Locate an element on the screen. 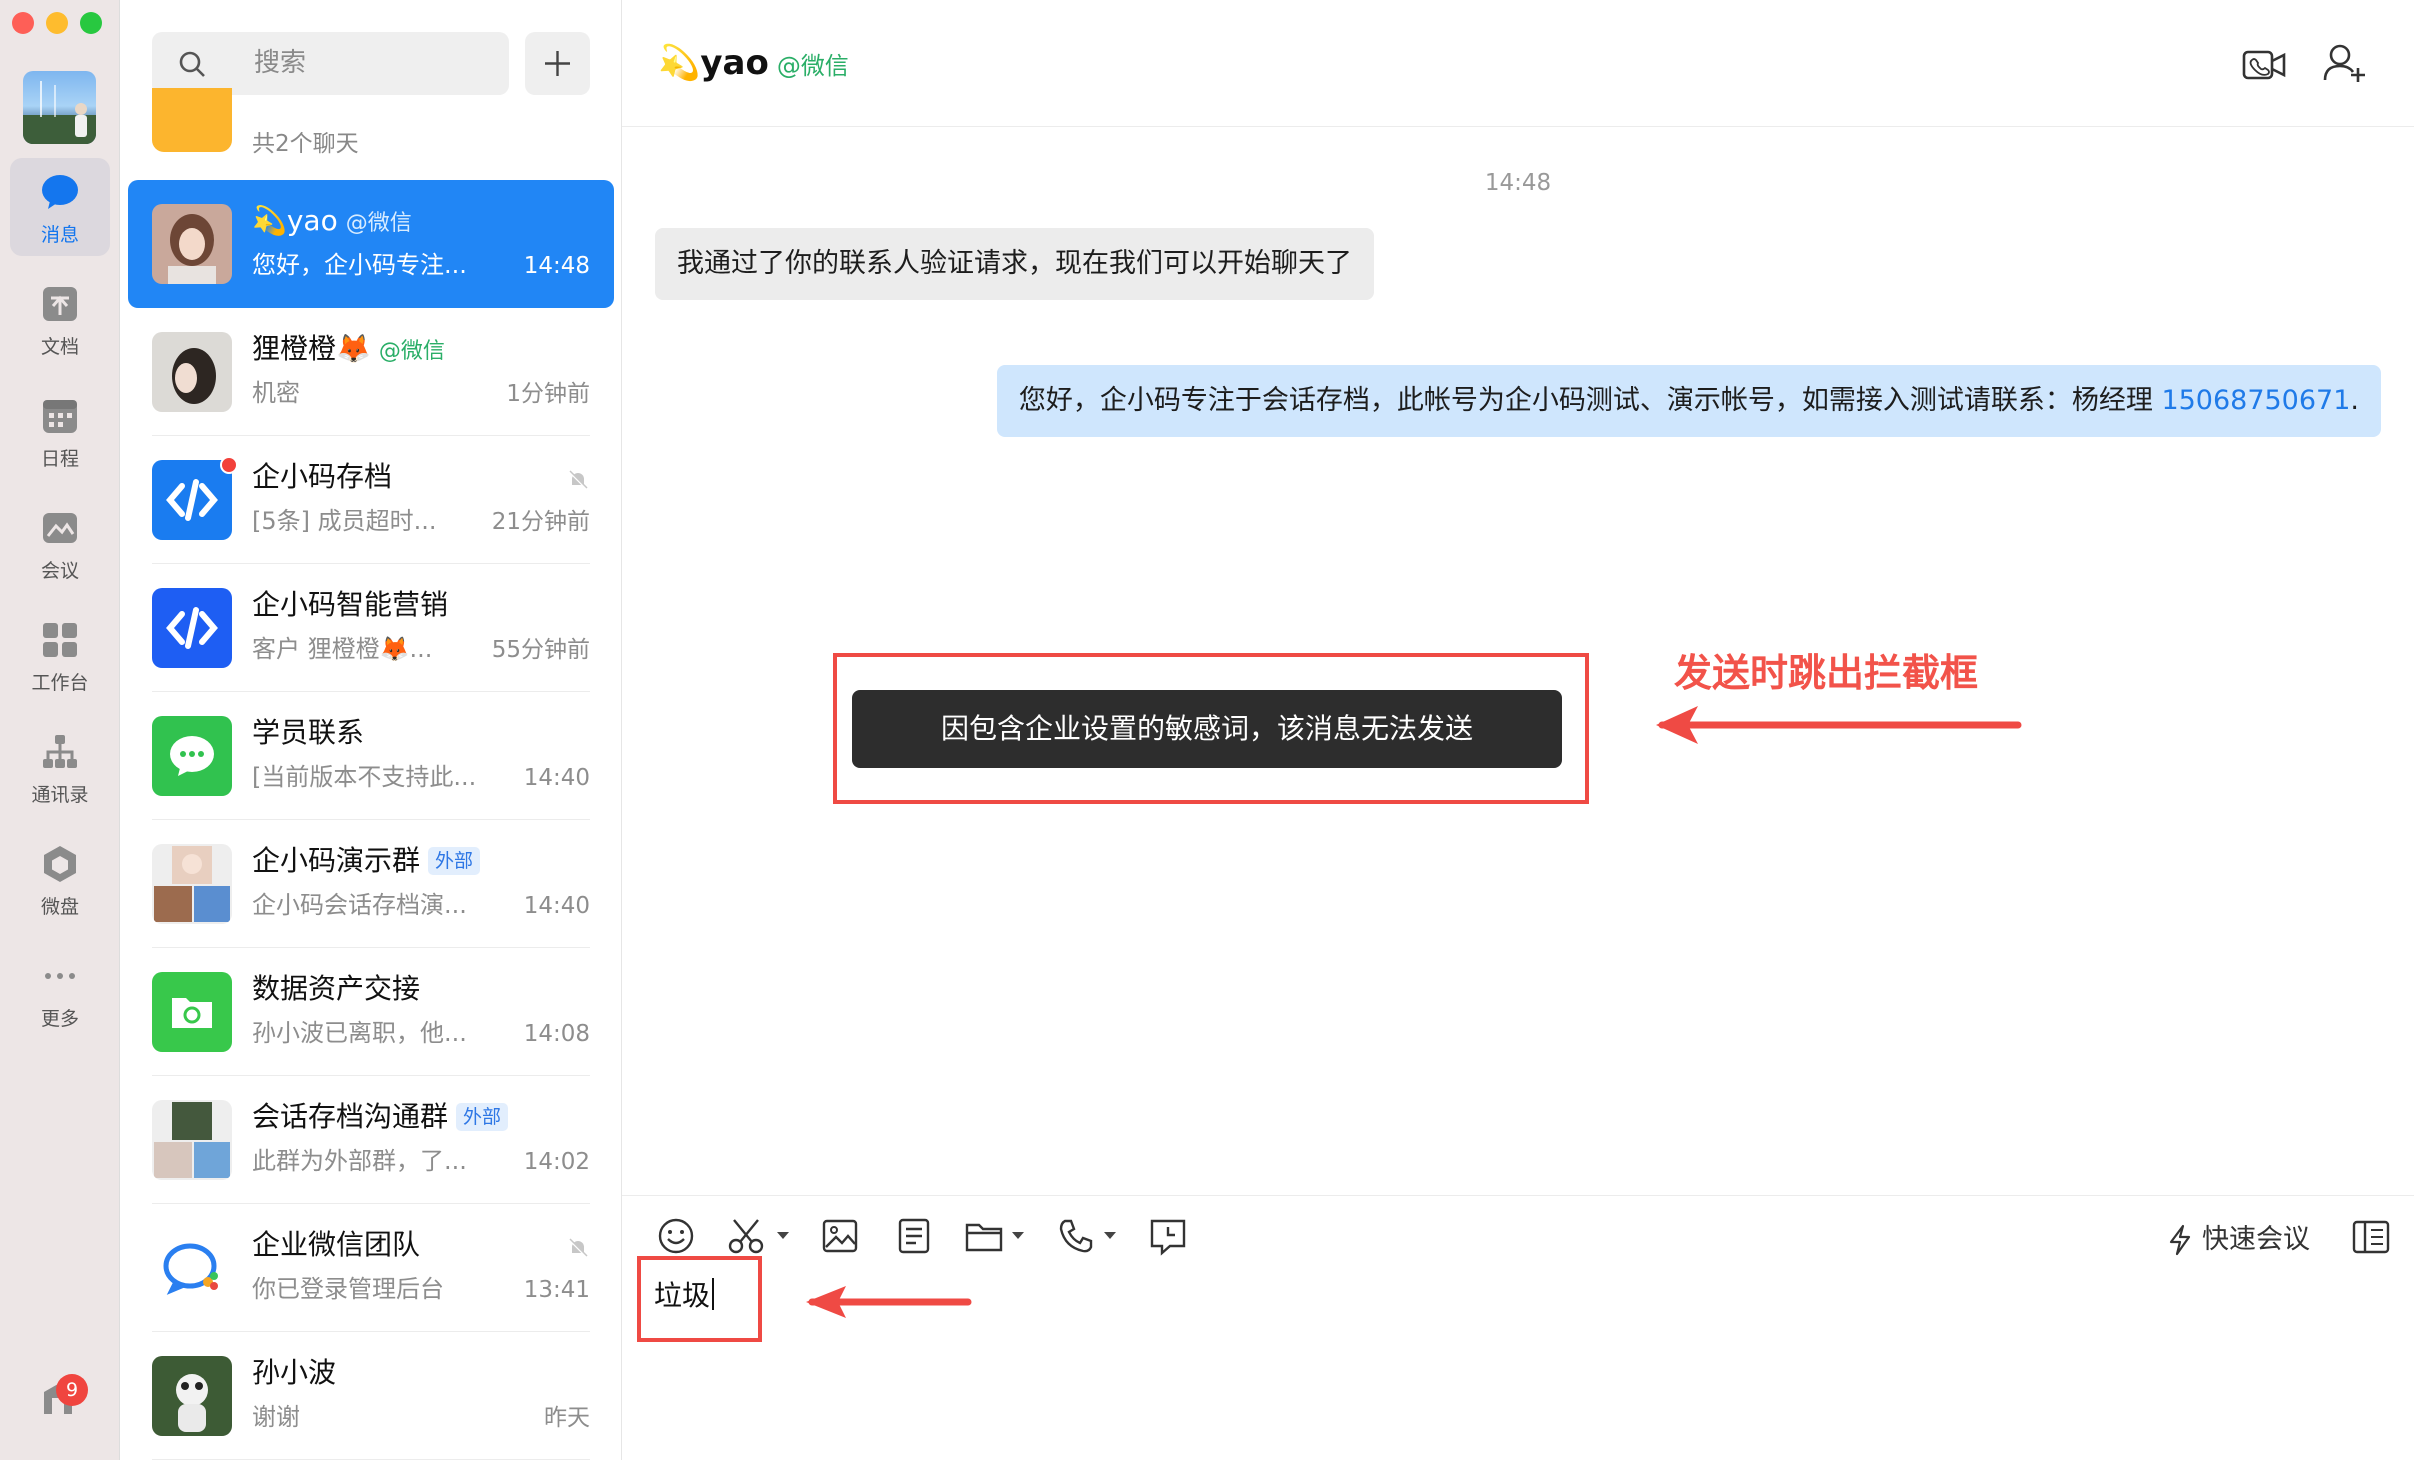 This screenshot has height=1460, width=2414. nav-label: 日程 is located at coordinates (59, 459).